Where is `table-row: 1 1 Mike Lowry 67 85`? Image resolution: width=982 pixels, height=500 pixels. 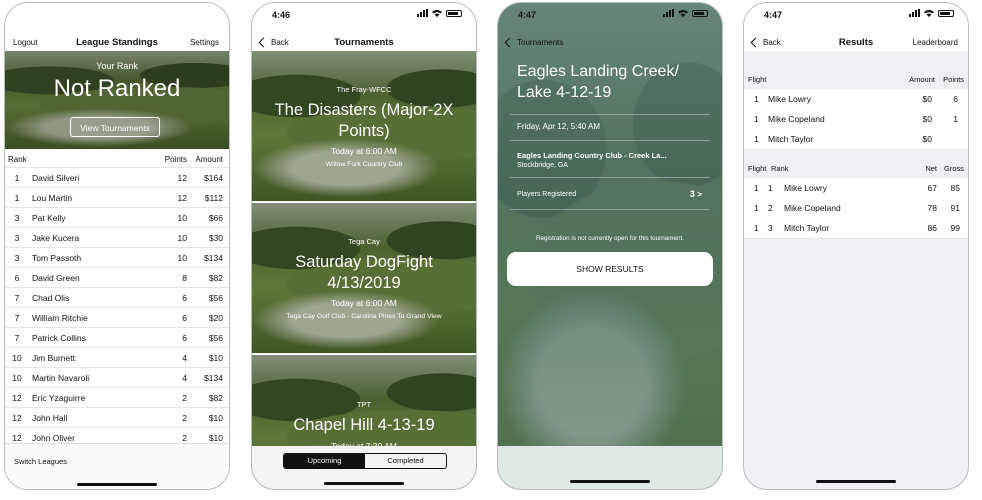 table-row: 1 1 Mike Lowry 67 85 is located at coordinates (856, 188).